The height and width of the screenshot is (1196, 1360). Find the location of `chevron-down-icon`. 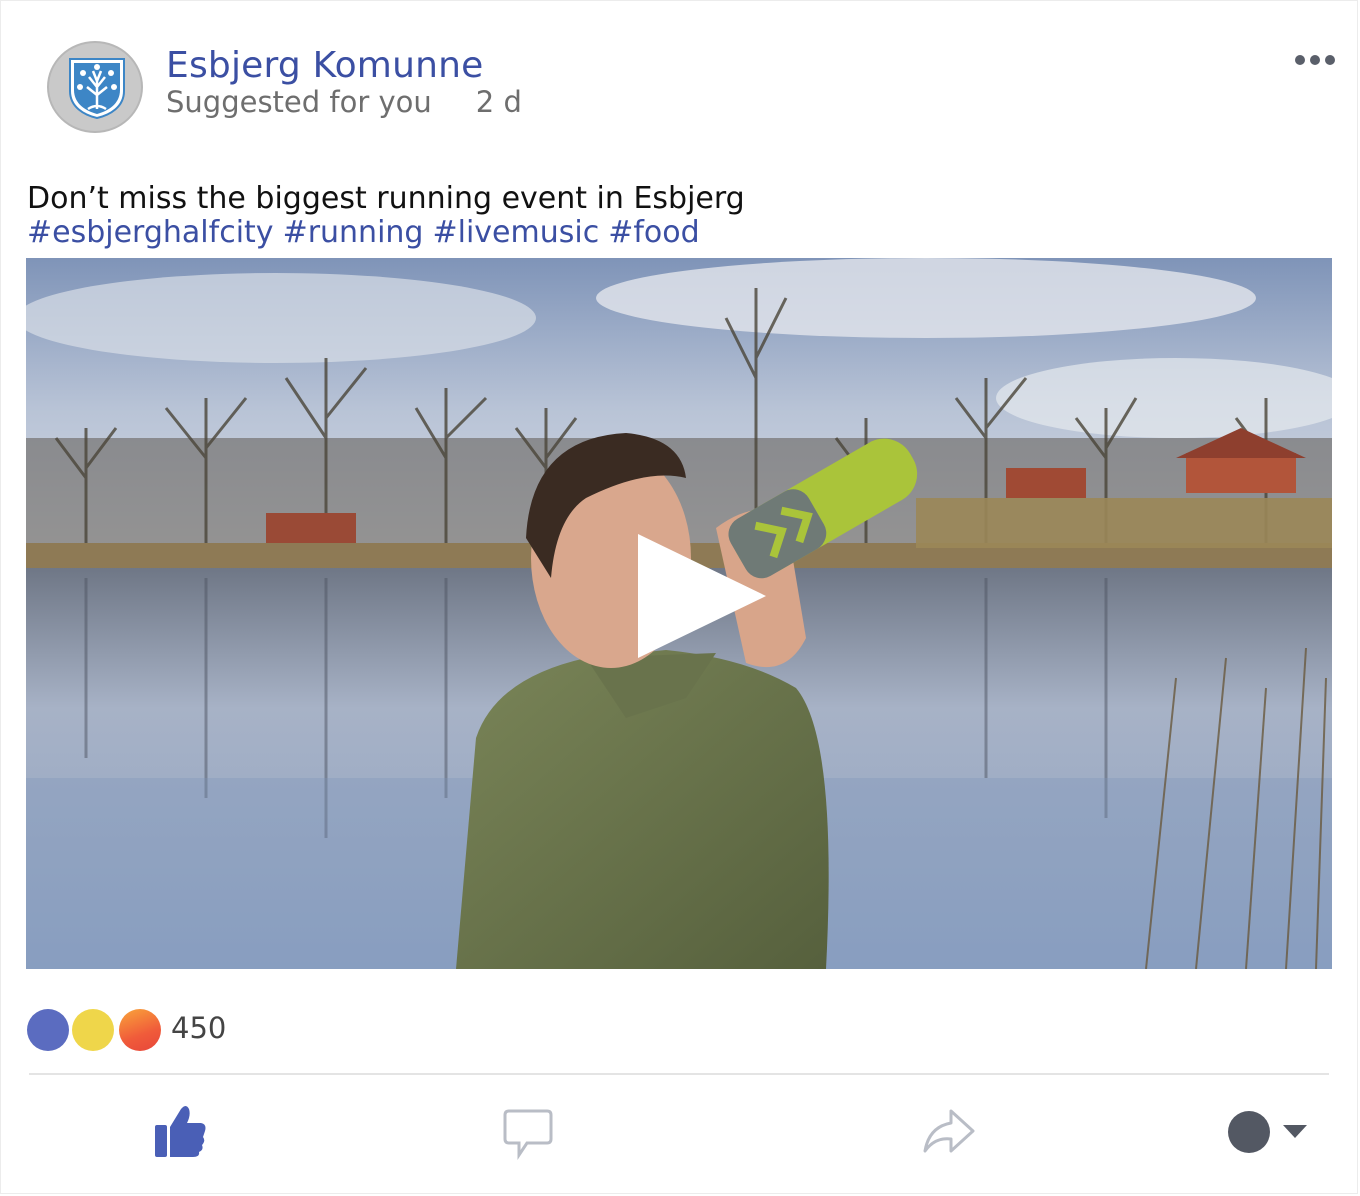

chevron-down-icon is located at coordinates (1295, 1131).